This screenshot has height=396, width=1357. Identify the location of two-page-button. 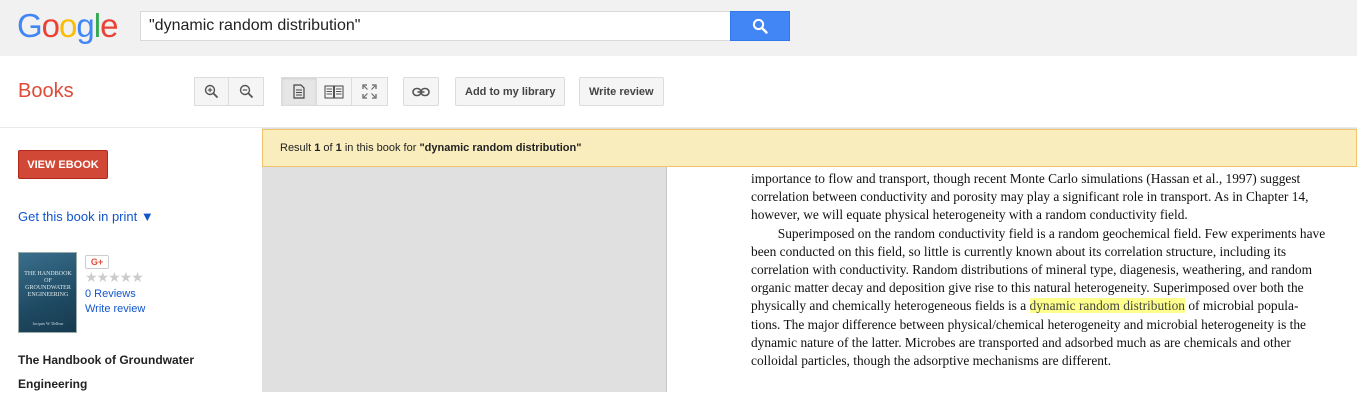
(334, 91).